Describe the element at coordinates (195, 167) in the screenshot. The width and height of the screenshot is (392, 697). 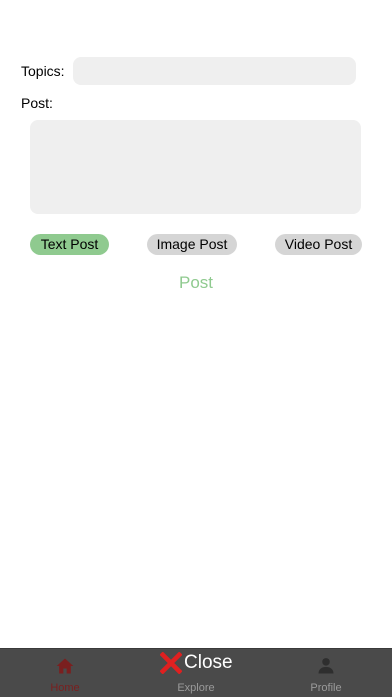
I see `post-textarea` at that location.